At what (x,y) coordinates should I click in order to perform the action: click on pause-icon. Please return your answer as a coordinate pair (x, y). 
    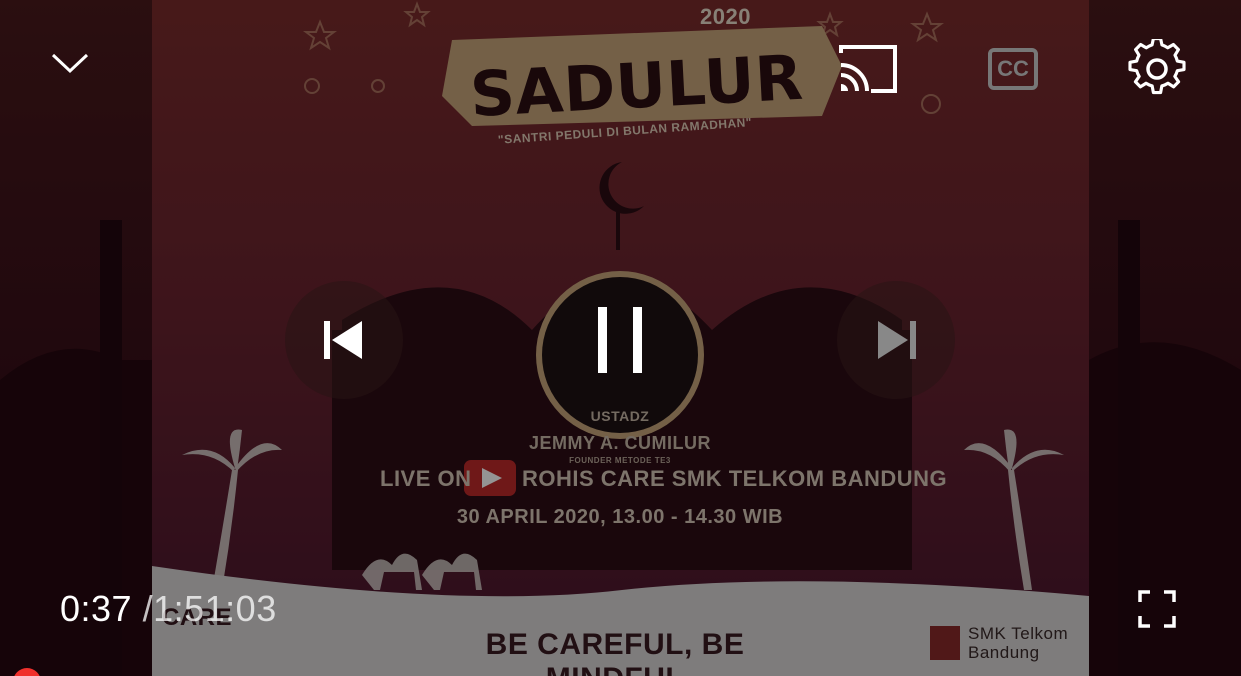
    Looking at the image, I should click on (620, 340).